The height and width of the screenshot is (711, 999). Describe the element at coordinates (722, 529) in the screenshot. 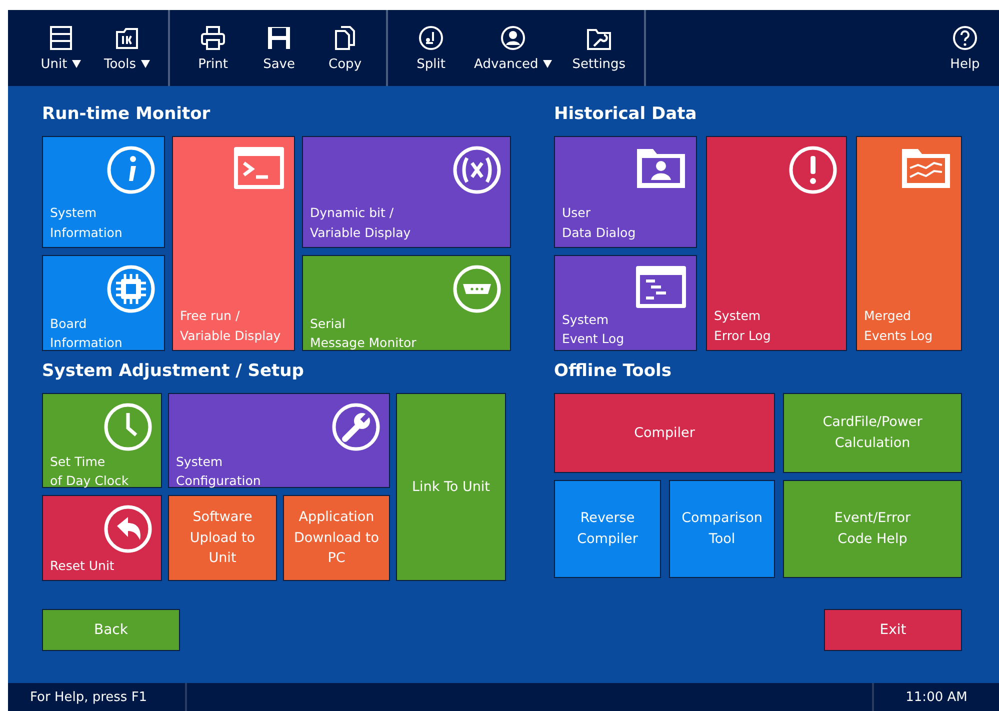

I see `tile-button: Comparison Tool` at that location.